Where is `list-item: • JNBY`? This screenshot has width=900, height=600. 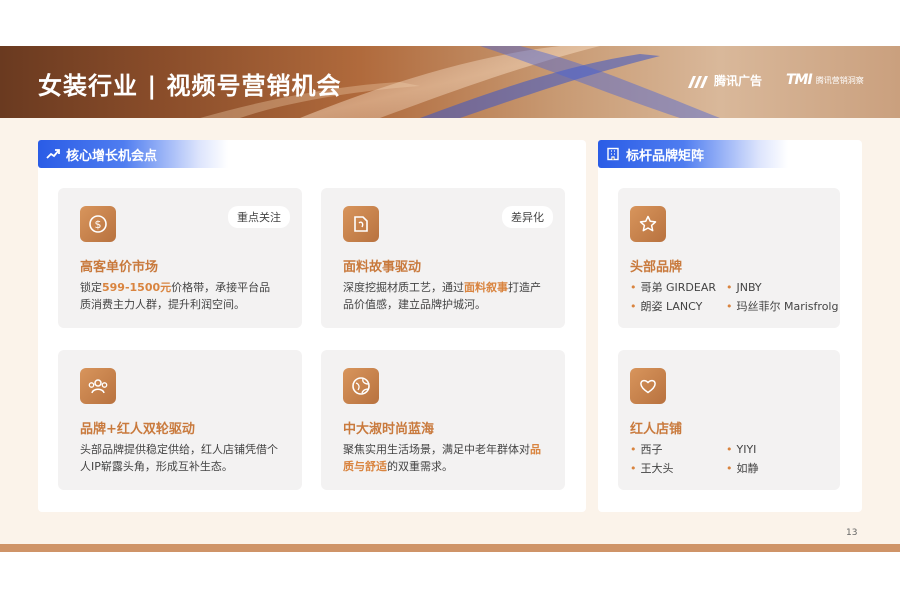 list-item: • JNBY is located at coordinates (783, 287).